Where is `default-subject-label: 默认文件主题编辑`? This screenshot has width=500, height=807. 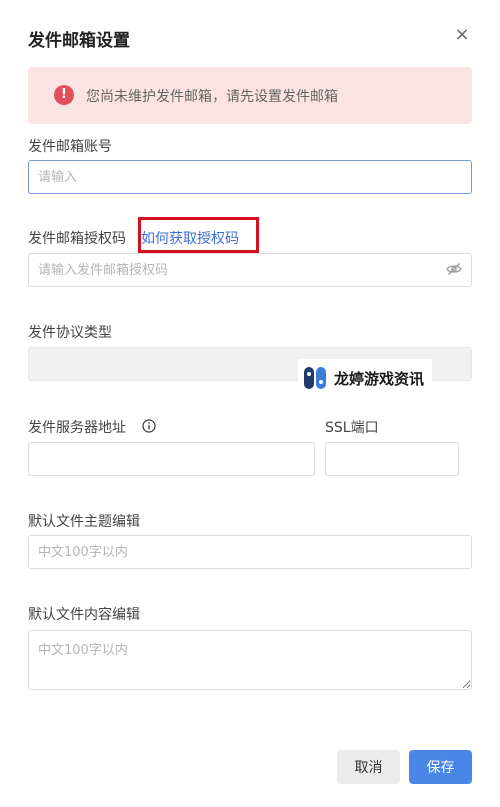 default-subject-label: 默认文件主题编辑 is located at coordinates (84, 522).